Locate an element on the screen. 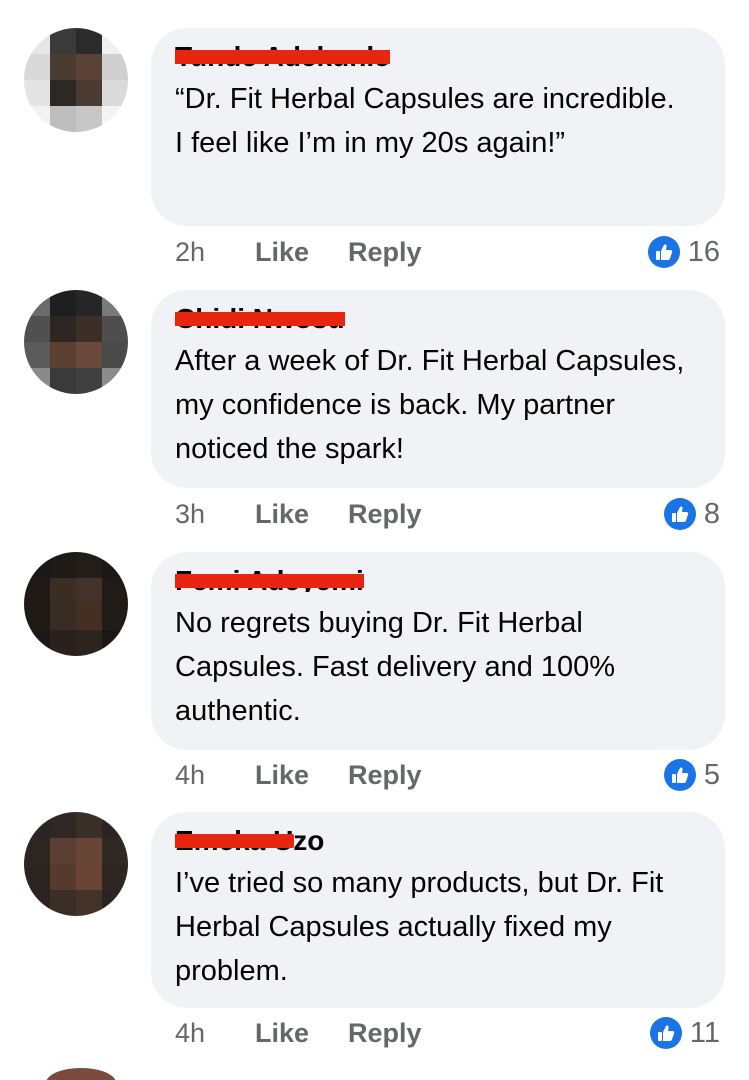 This screenshot has width=749, height=1080. reaction-summary: 8 is located at coordinates (691, 514).